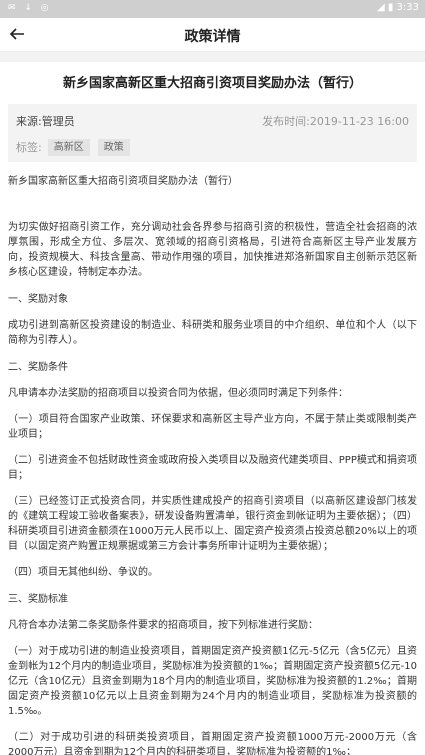 This screenshot has height=755, width=425. Describe the element at coordinates (212, 83) in the screenshot. I see `article-title: 新乡国家高新区重大招商引资项目奖励办法（暂行）` at that location.